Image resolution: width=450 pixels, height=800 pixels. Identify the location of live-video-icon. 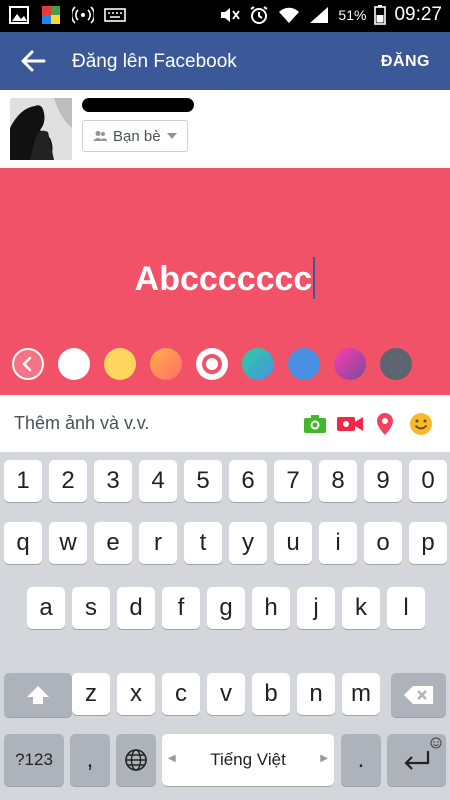
(350, 424).